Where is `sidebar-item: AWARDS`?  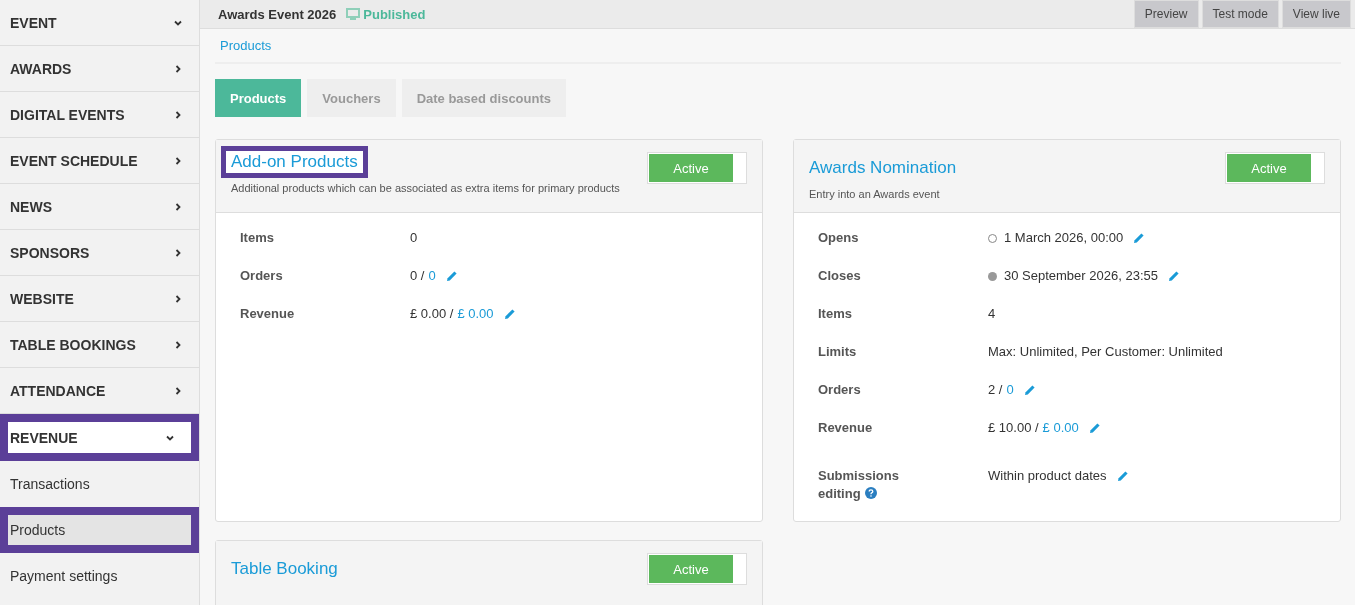 sidebar-item: AWARDS is located at coordinates (99, 69).